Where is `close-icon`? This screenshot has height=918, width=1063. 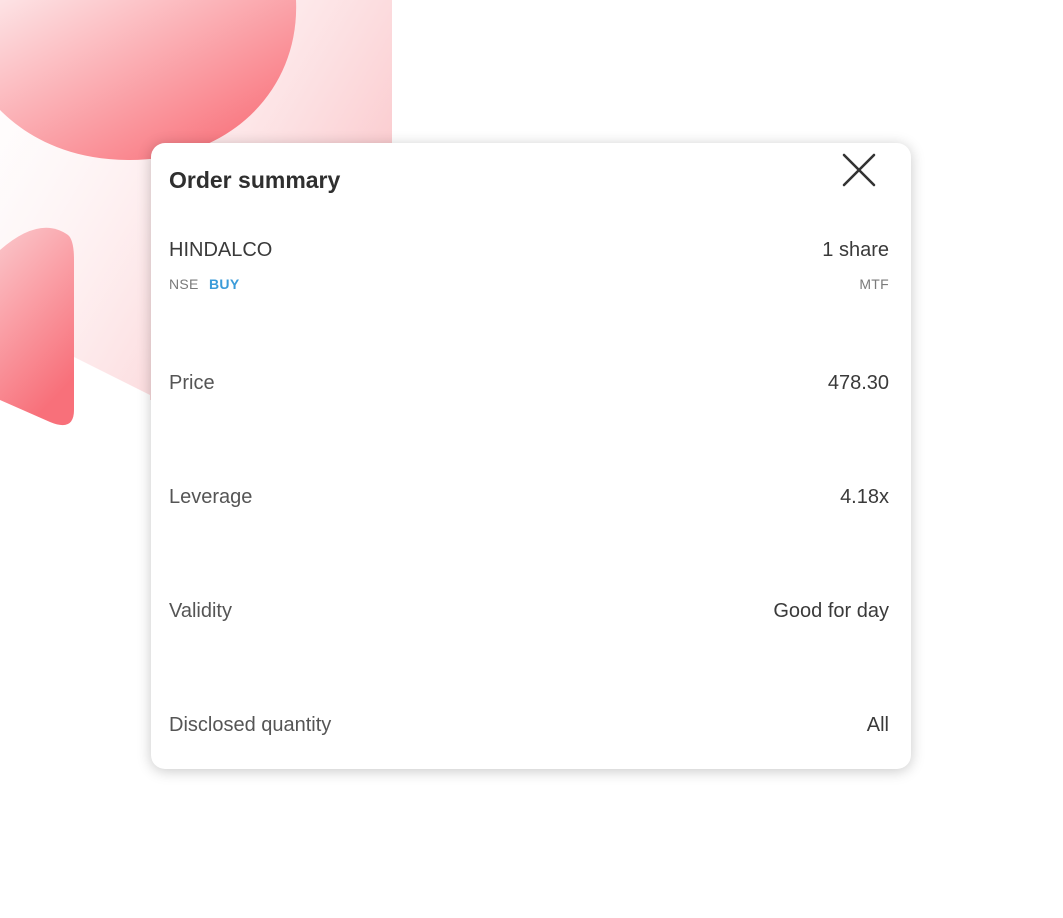
close-icon is located at coordinates (859, 170).